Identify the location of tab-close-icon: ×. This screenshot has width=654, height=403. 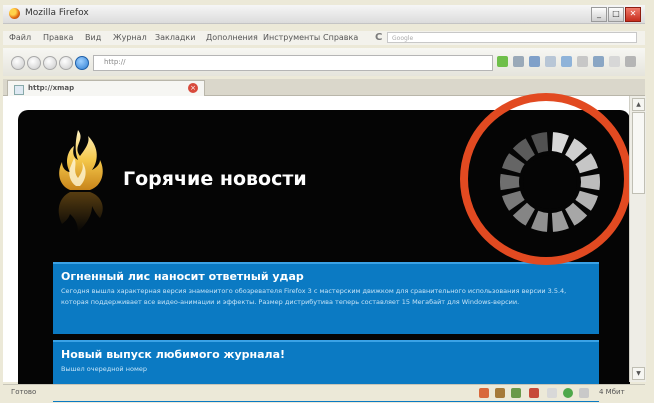
(193, 88).